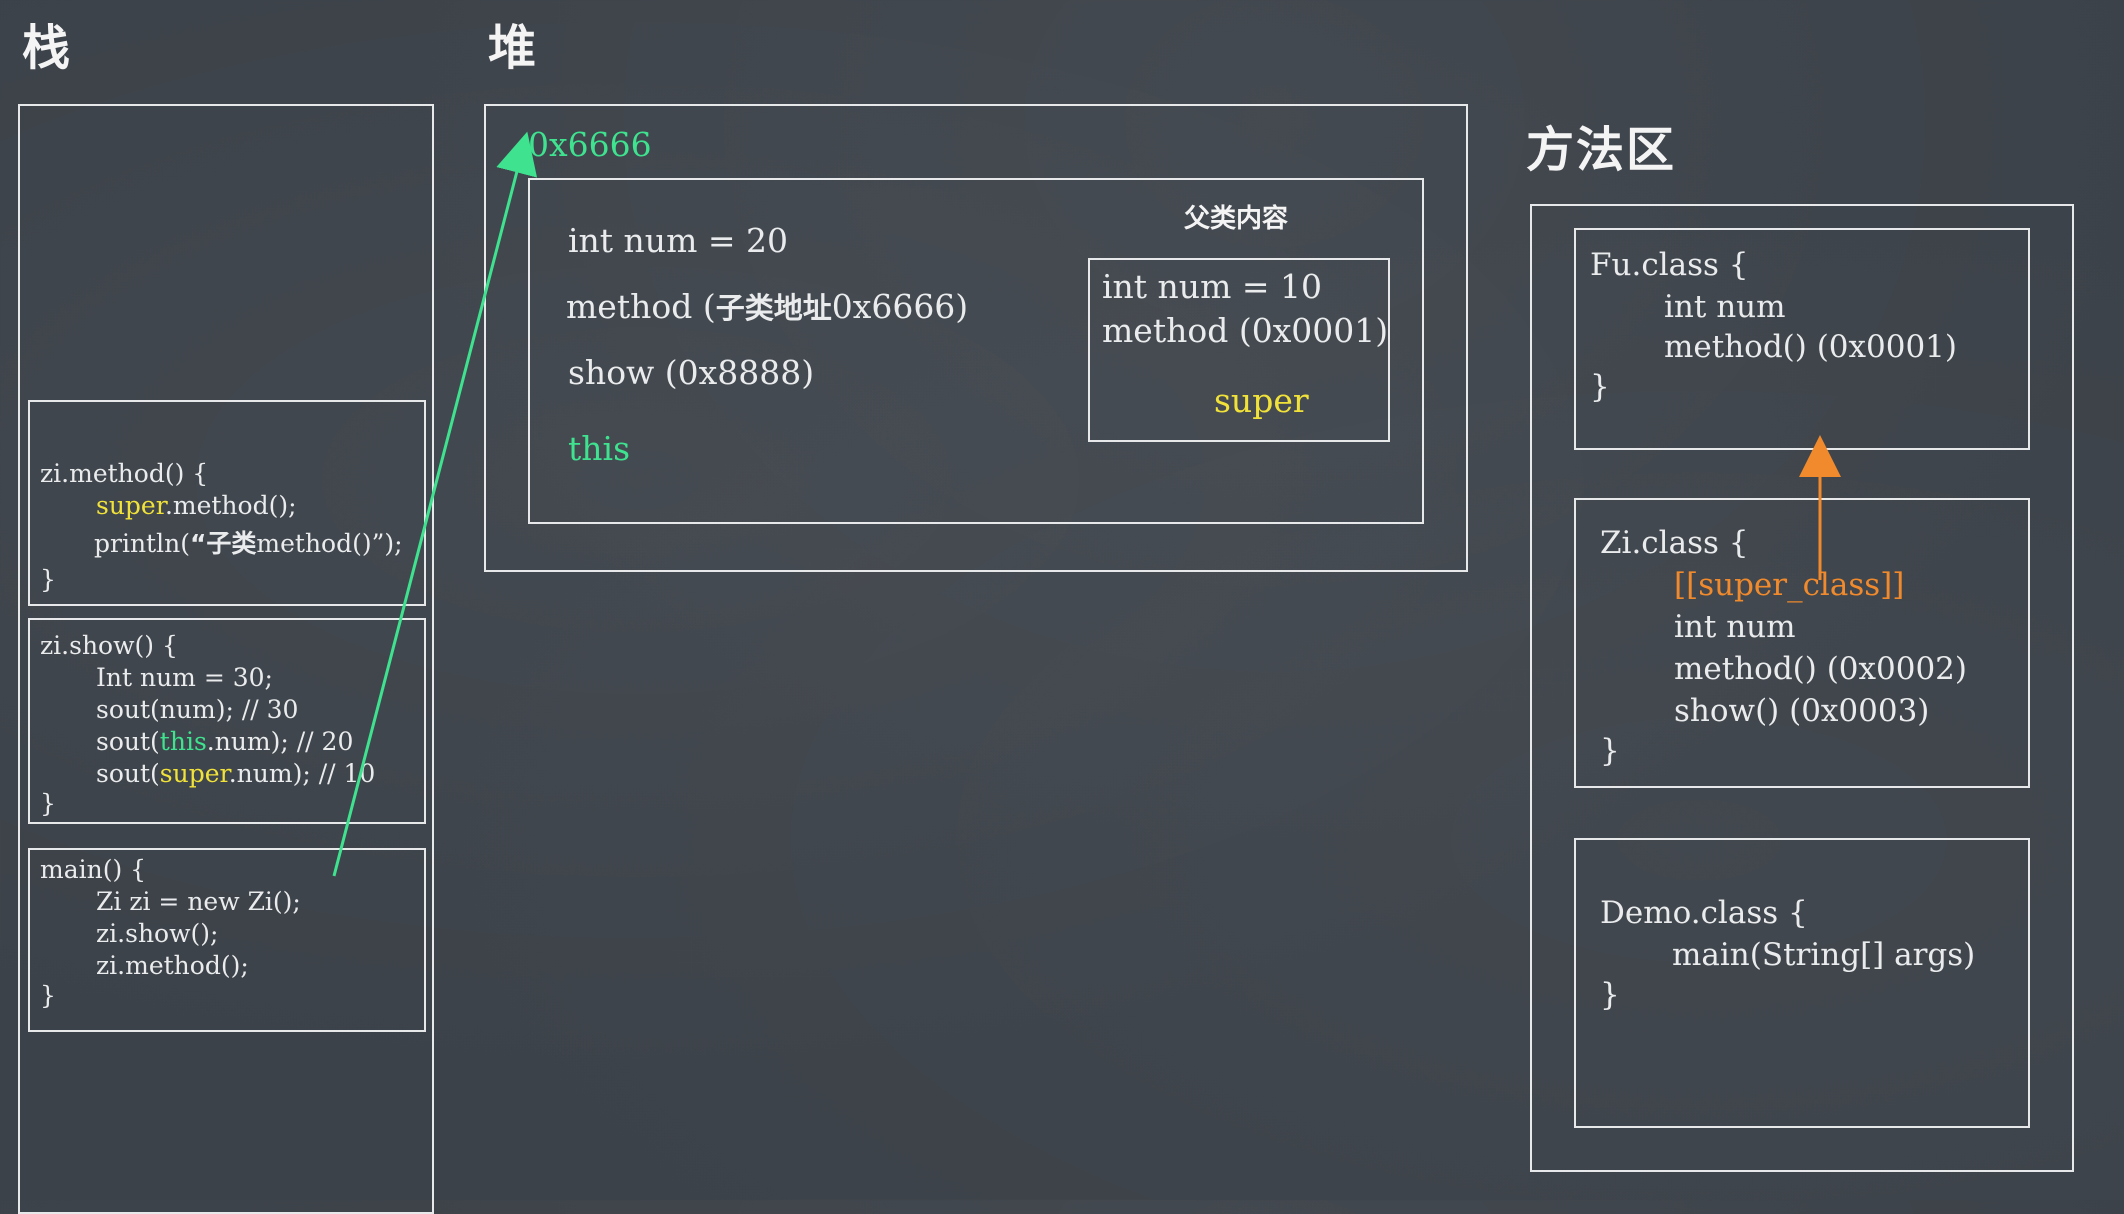  What do you see at coordinates (1725, 307) in the screenshot?
I see `fu-class-line2: int num` at bounding box center [1725, 307].